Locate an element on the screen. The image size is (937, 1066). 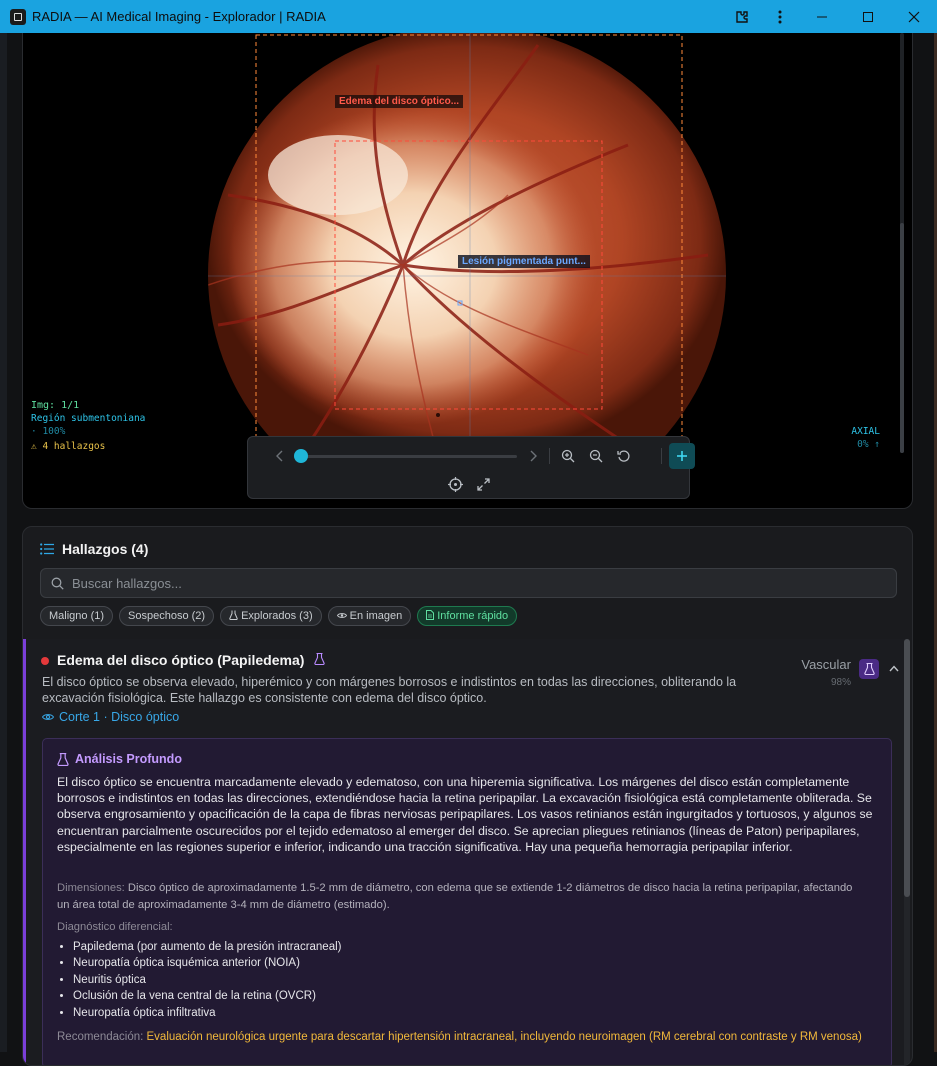
severity-dot is located at coordinates (45, 661).